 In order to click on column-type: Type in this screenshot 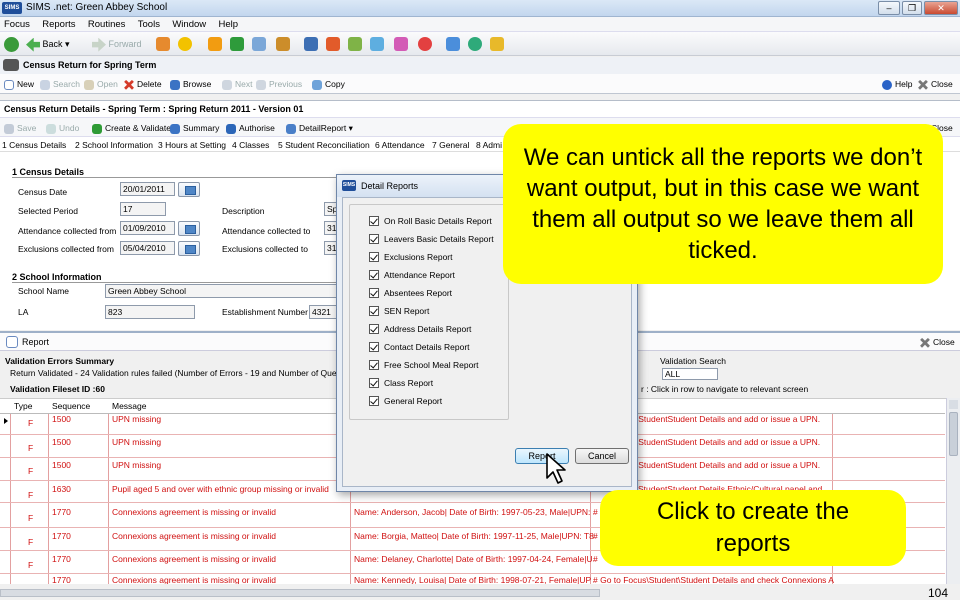, I will do `click(23, 407)`.